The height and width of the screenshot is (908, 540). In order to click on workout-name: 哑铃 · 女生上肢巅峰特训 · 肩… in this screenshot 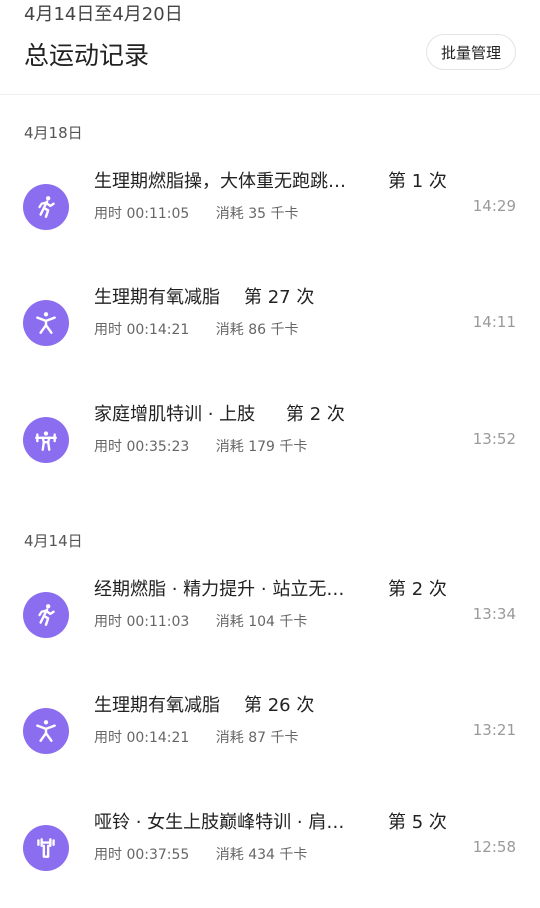, I will do `click(219, 822)`.